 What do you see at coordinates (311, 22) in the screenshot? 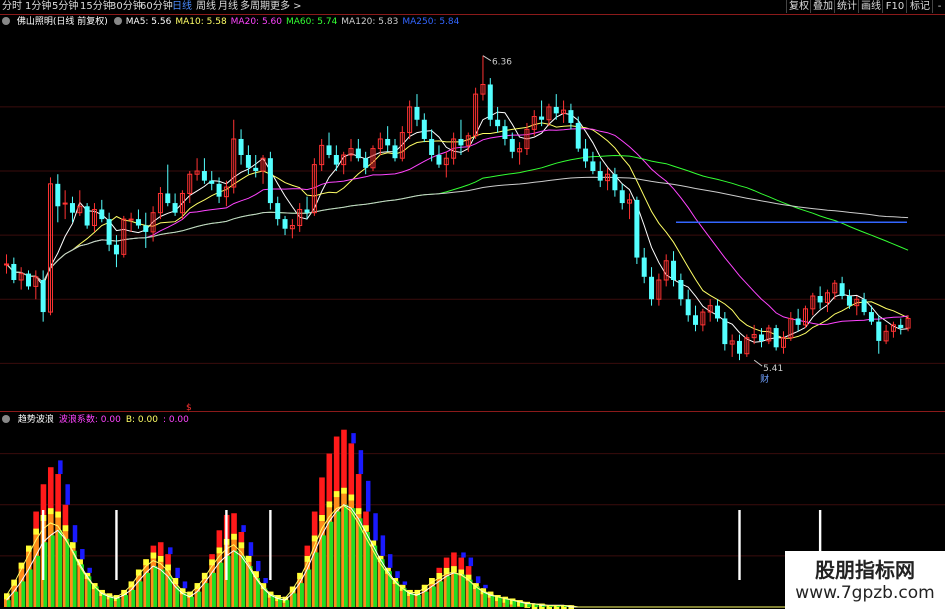
I see `ma-legend-3: MA60: 5.74` at bounding box center [311, 22].